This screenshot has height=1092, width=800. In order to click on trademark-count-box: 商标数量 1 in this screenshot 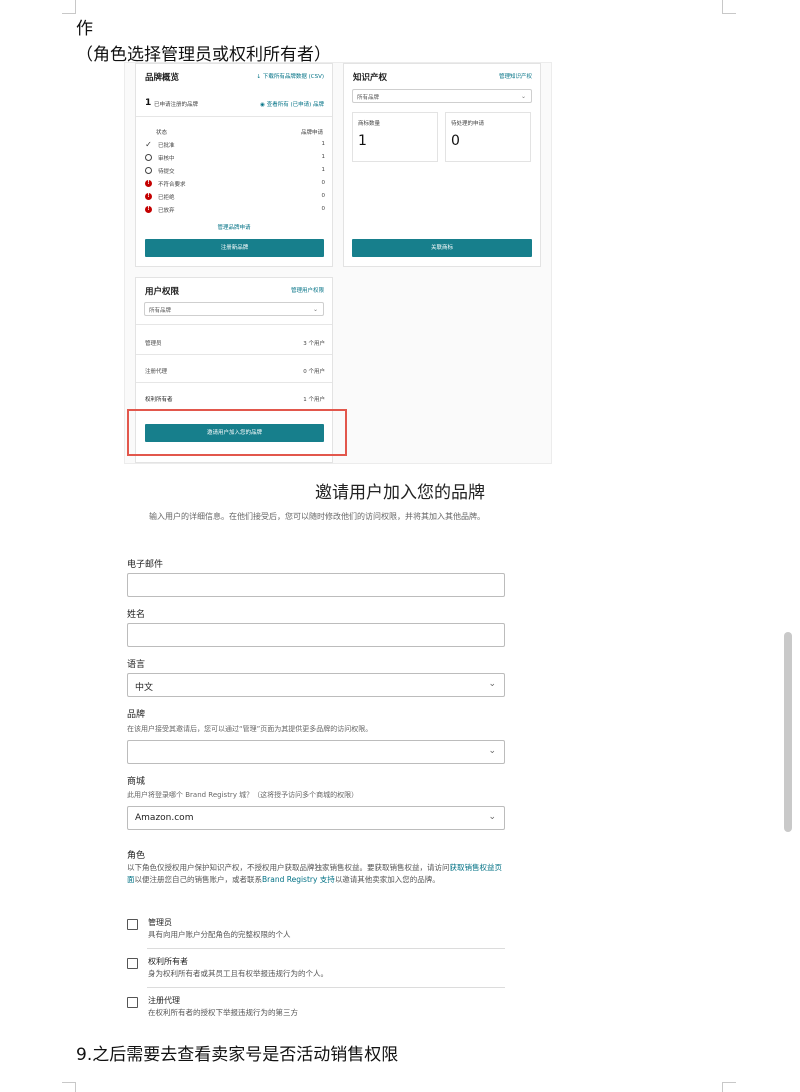, I will do `click(395, 137)`.